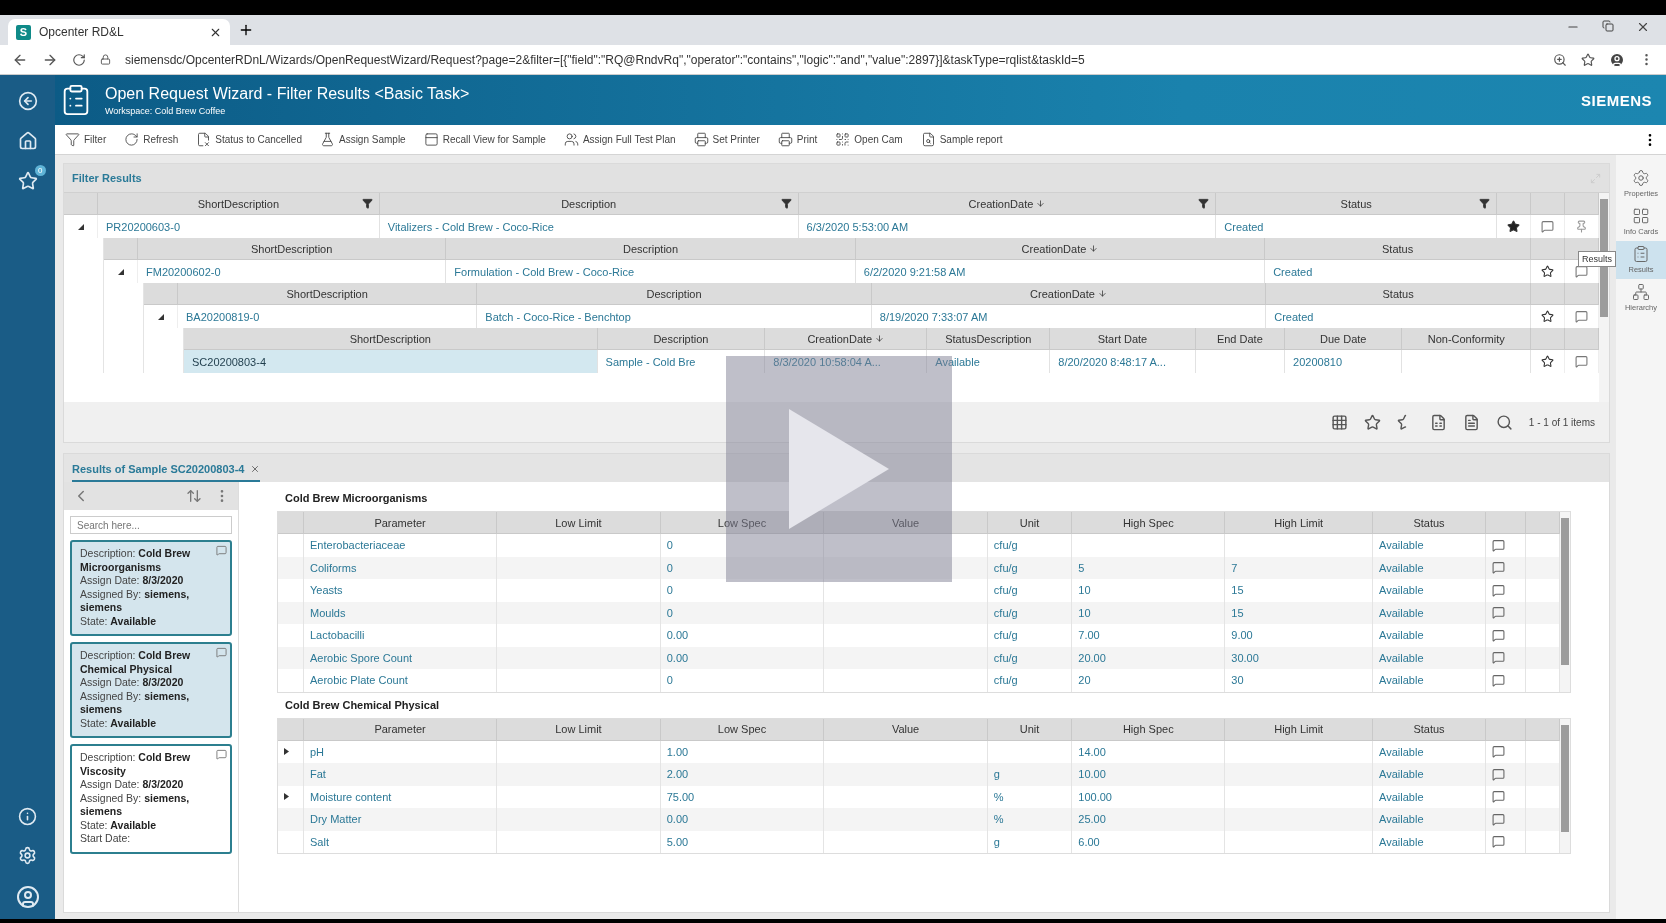 The width and height of the screenshot is (1666, 923). I want to click on table-row: Dry Matter 0.00 % 25.00 Available, so click(919, 819).